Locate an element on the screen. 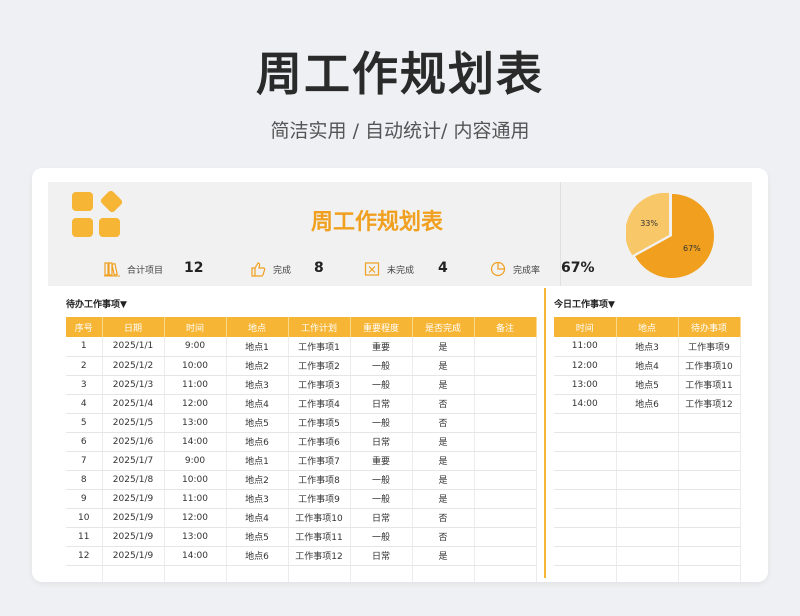  todo-table-cell: 2025/1/3 is located at coordinates (133, 385).